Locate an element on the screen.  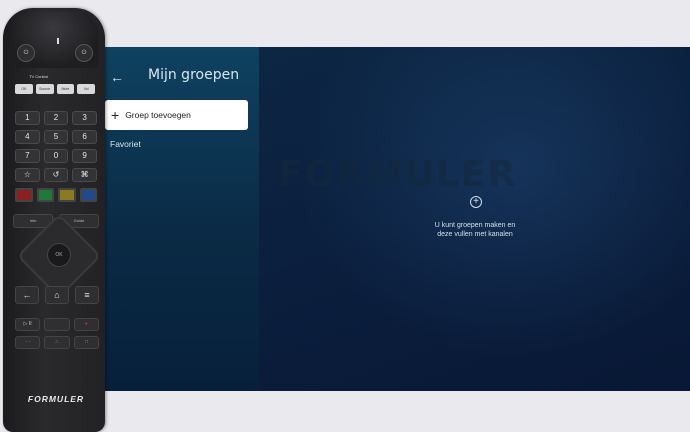
bottom-key-2: ∴ is located at coordinates (57, 342).